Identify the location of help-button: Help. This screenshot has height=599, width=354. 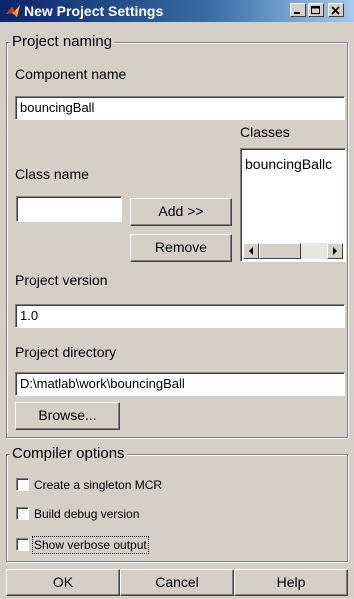
(291, 582).